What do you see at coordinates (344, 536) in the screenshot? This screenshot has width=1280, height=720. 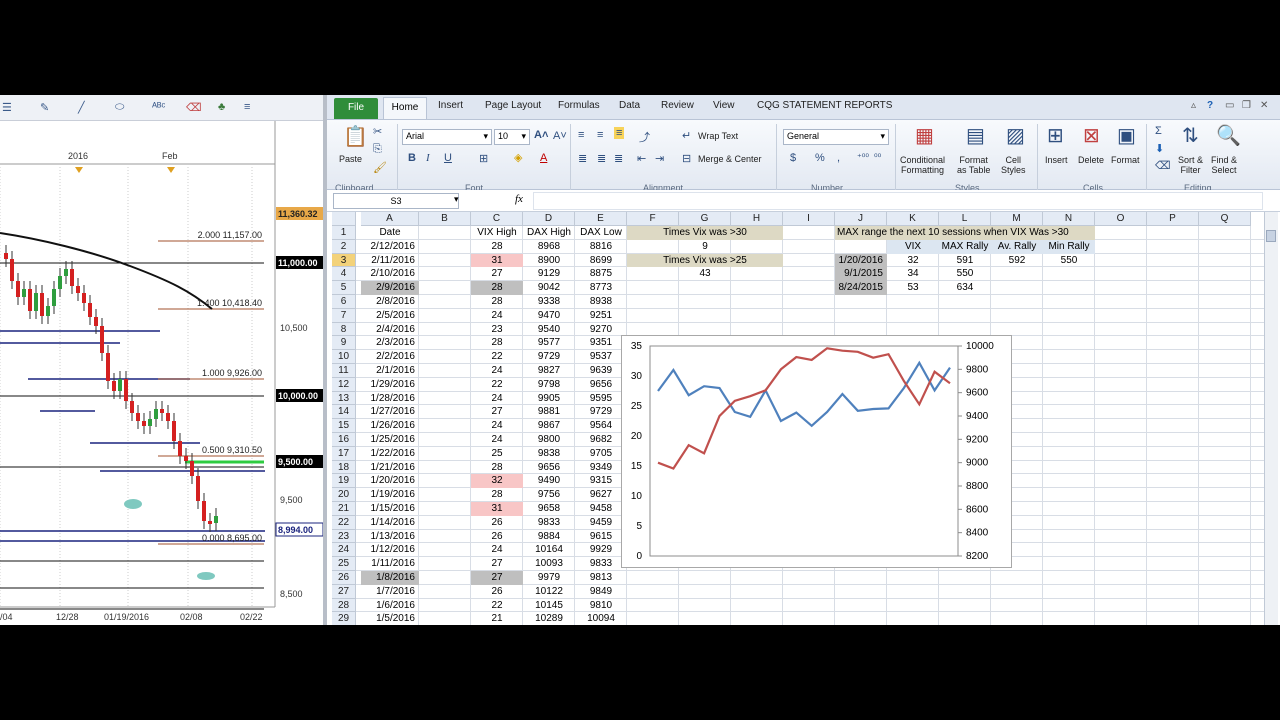 I see `row-header-23: 23` at bounding box center [344, 536].